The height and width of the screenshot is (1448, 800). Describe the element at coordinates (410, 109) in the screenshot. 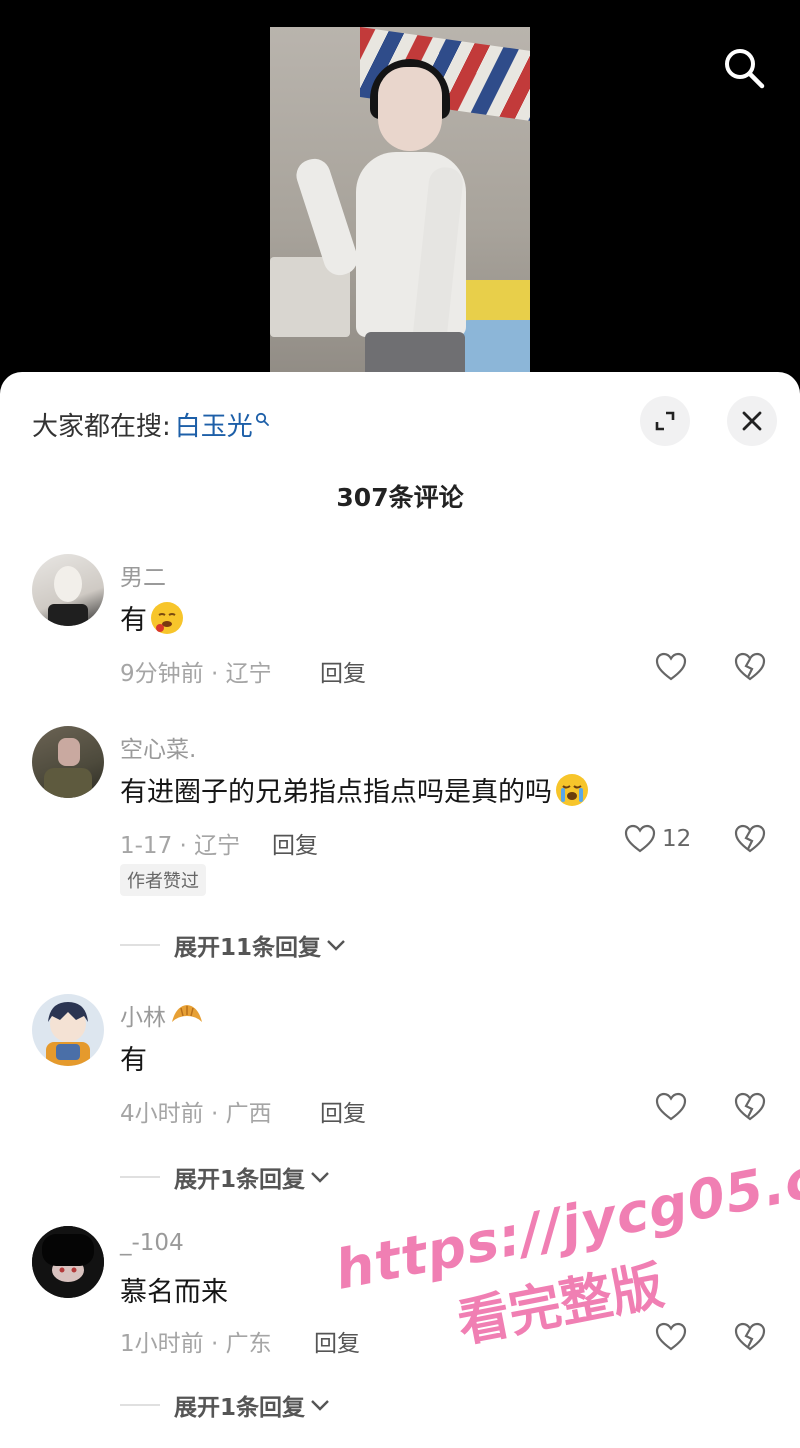

I see `figure-head-graphic` at that location.